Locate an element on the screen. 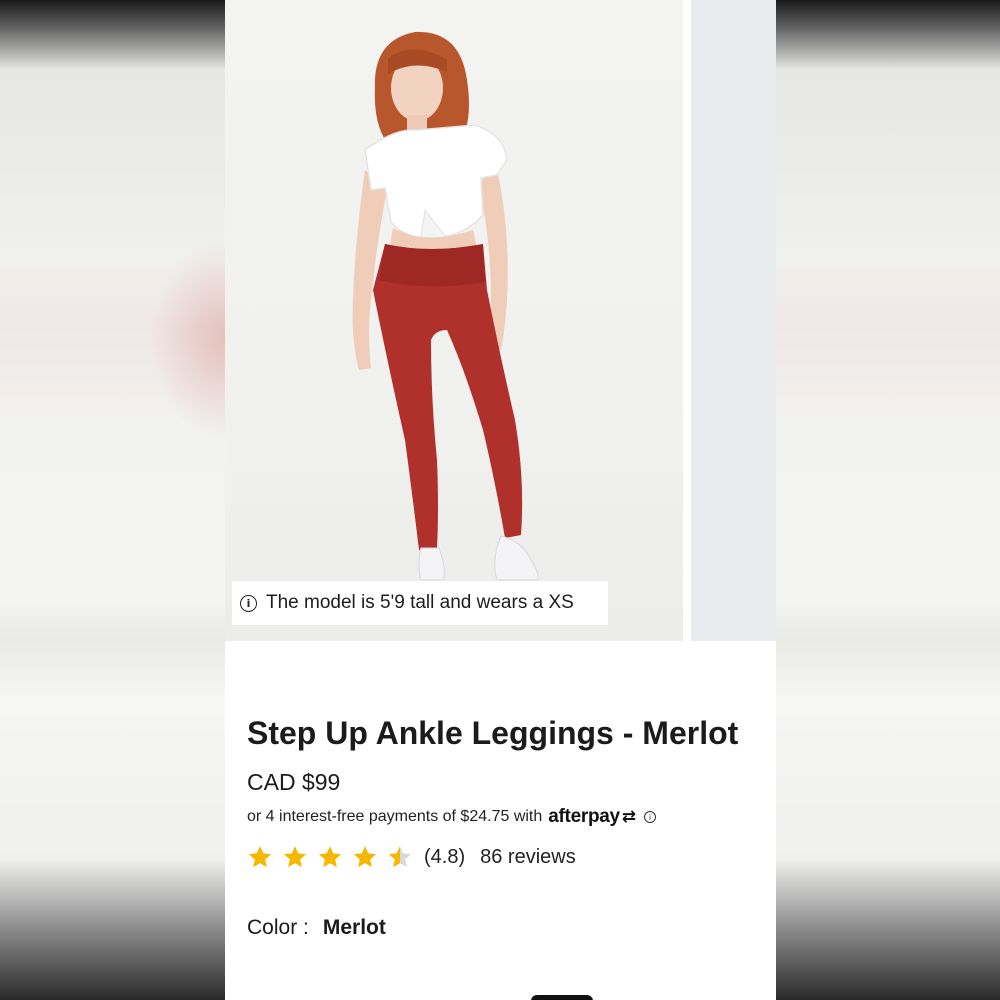 This screenshot has height=1000, width=1000. next-image-preview is located at coordinates (733, 320).